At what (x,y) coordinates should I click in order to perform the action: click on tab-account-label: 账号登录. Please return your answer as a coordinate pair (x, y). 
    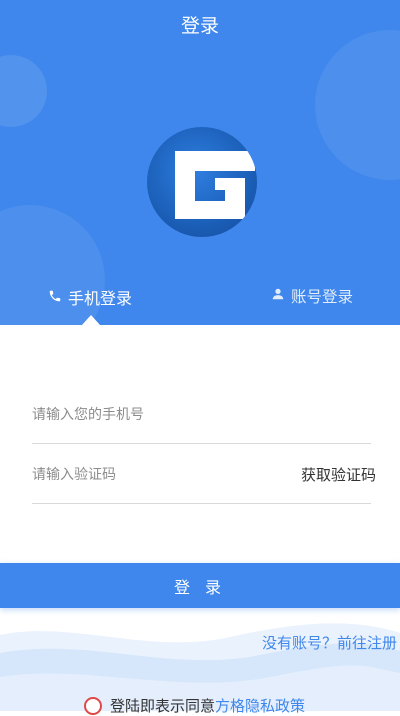
    Looking at the image, I should click on (322, 297).